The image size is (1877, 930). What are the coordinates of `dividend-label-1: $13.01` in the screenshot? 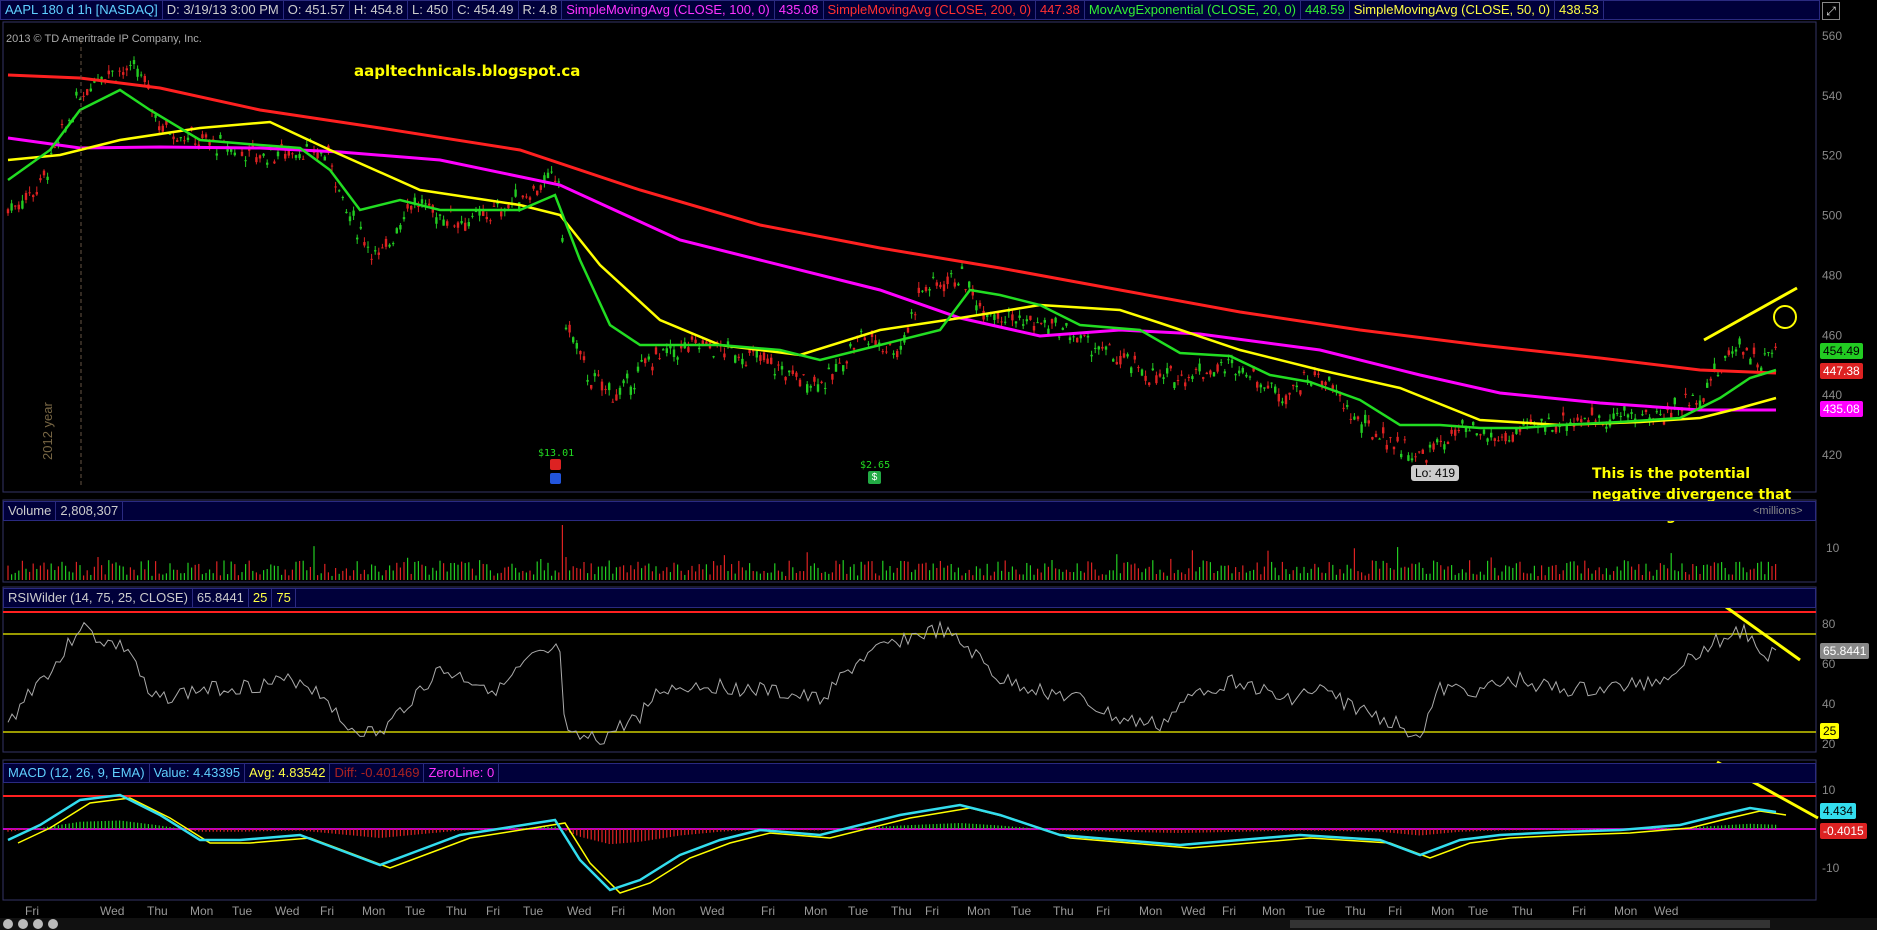 It's located at (556, 453).